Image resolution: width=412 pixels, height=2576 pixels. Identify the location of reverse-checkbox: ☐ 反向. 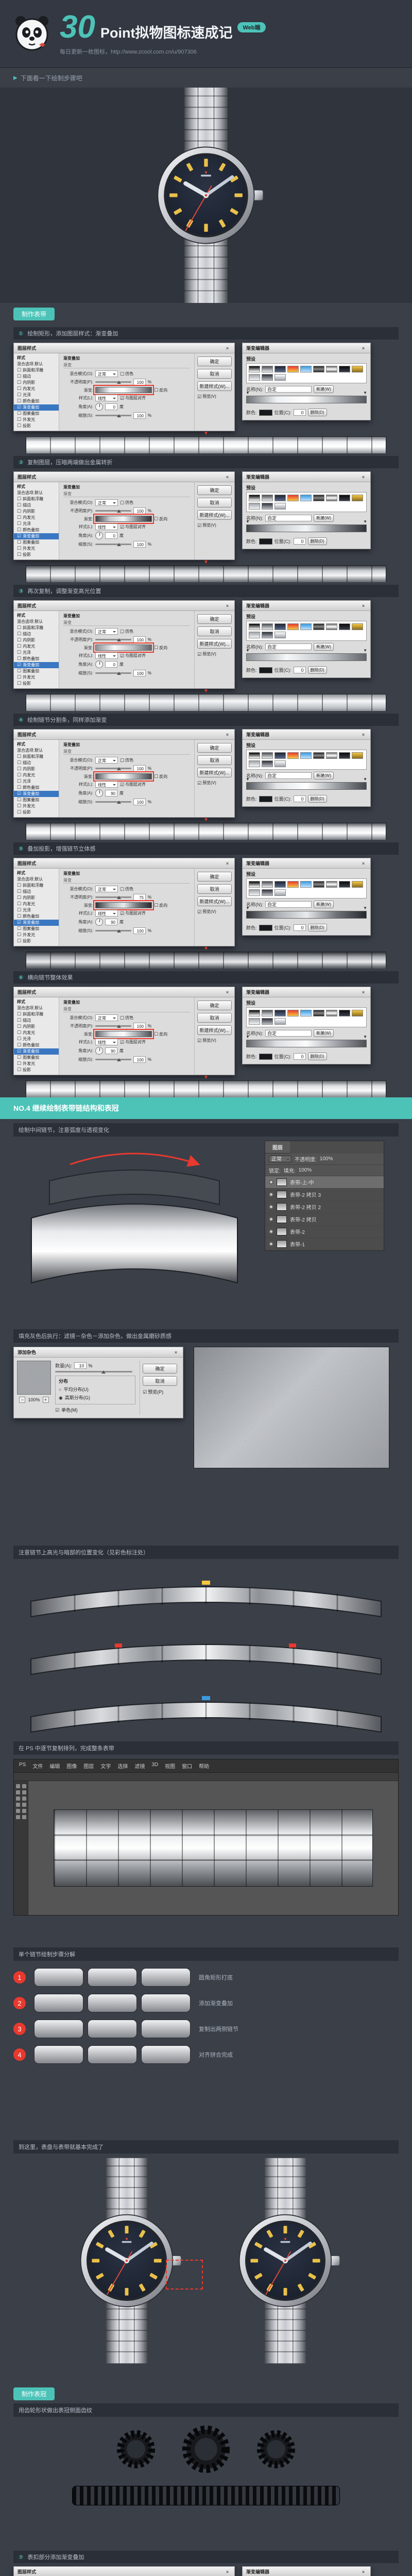
(161, 1034).